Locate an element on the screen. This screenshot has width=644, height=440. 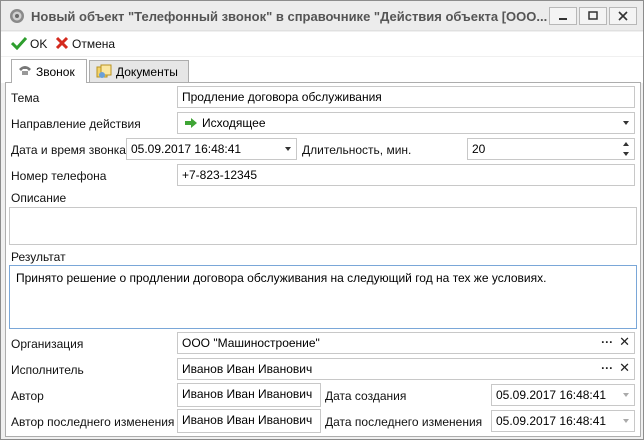
tab-documents: Документы is located at coordinates (139, 71).